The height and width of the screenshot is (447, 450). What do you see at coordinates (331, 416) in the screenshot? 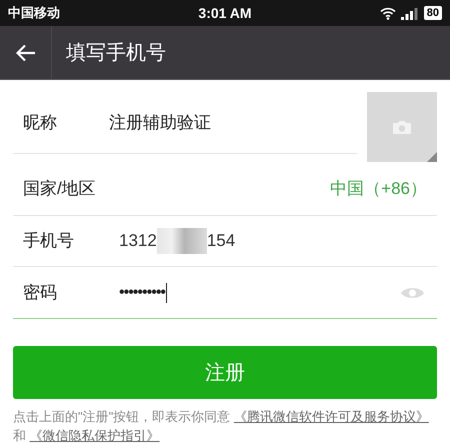
I see `license-link: 《腾讯微信软件许可及服务协议》` at bounding box center [331, 416].